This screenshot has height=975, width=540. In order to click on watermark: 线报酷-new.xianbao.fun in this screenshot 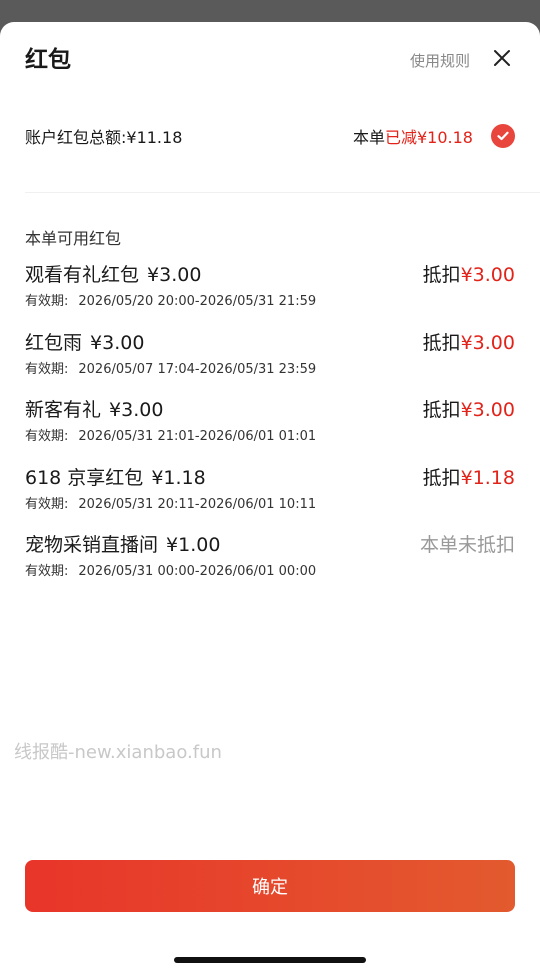, I will do `click(118, 752)`.